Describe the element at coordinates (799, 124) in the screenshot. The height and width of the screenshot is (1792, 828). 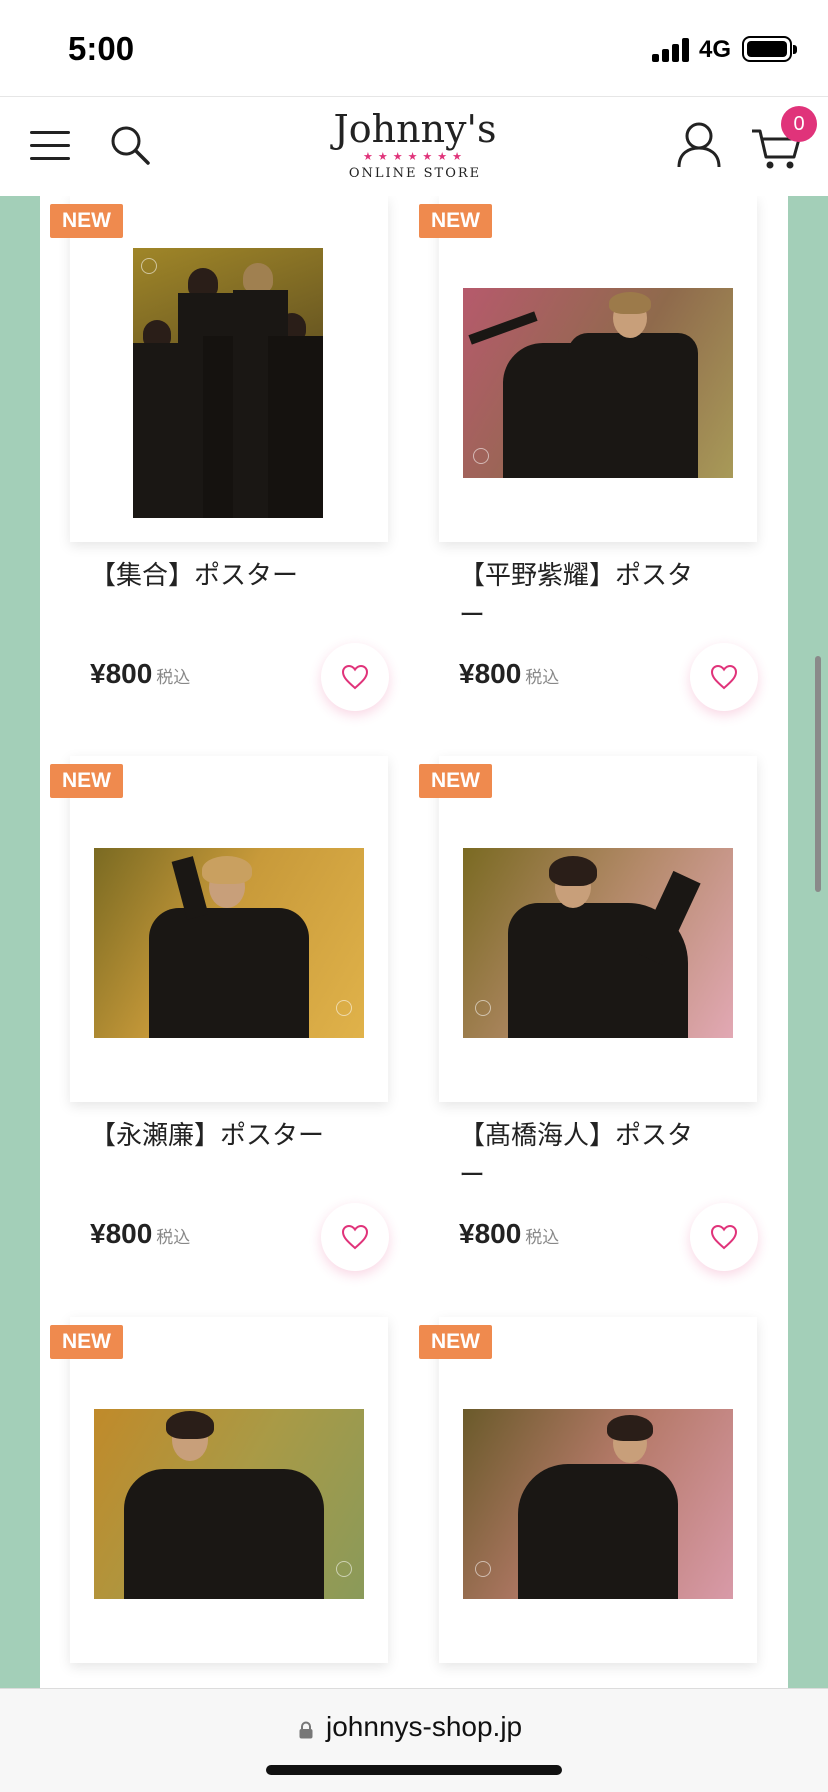
I see `cart-count-badge: 0` at that location.